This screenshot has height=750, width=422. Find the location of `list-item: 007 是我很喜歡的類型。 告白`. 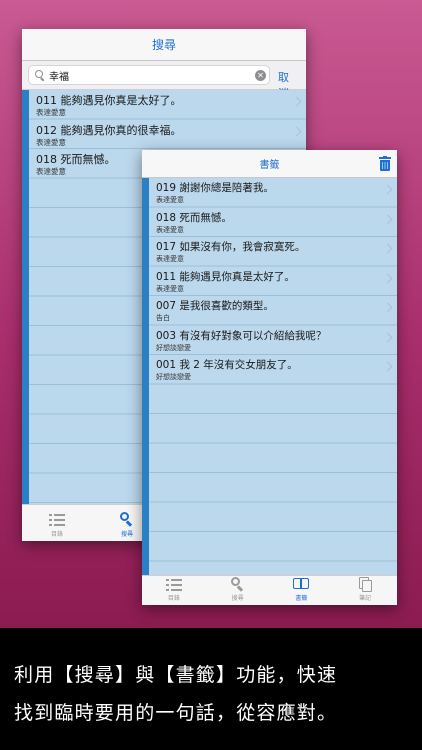

list-item: 007 是我很喜歡的類型。 告白 is located at coordinates (273, 311).